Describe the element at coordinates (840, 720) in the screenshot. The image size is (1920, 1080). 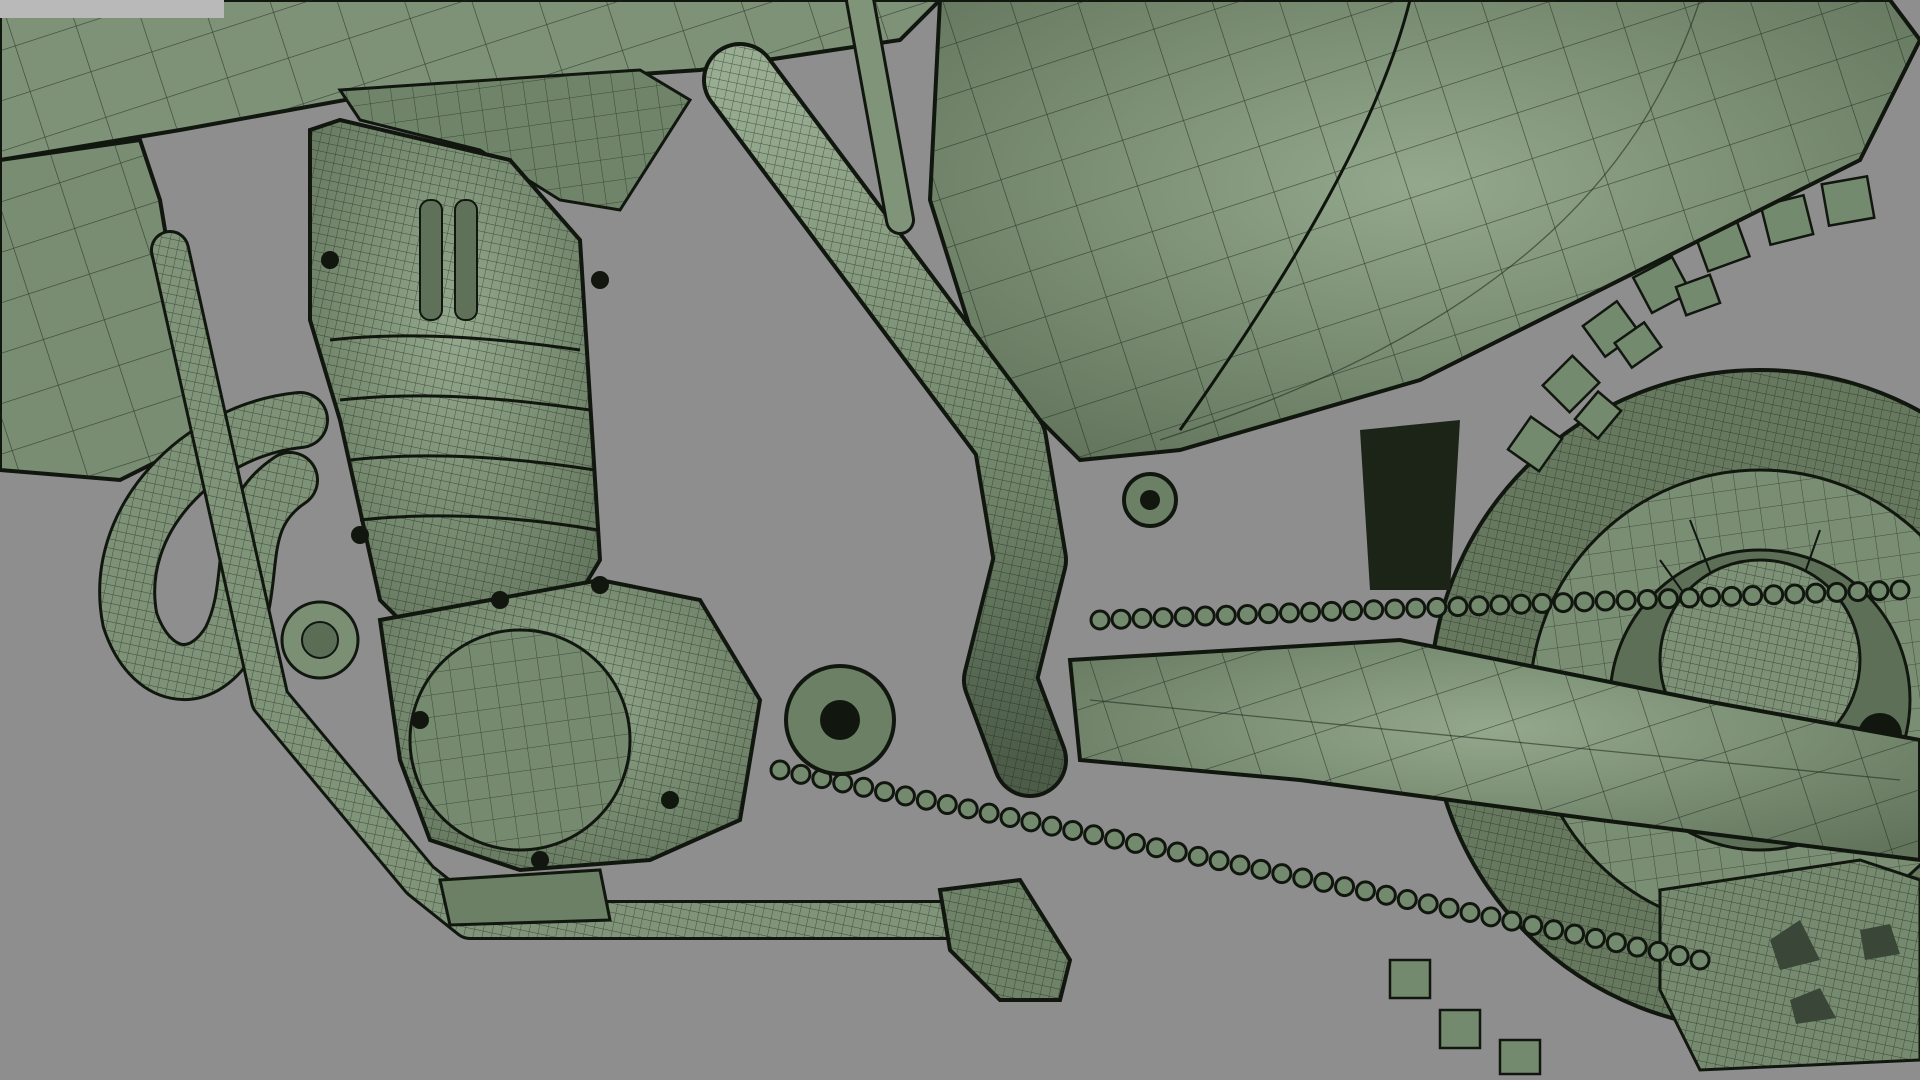
I see `front-sprocket` at that location.